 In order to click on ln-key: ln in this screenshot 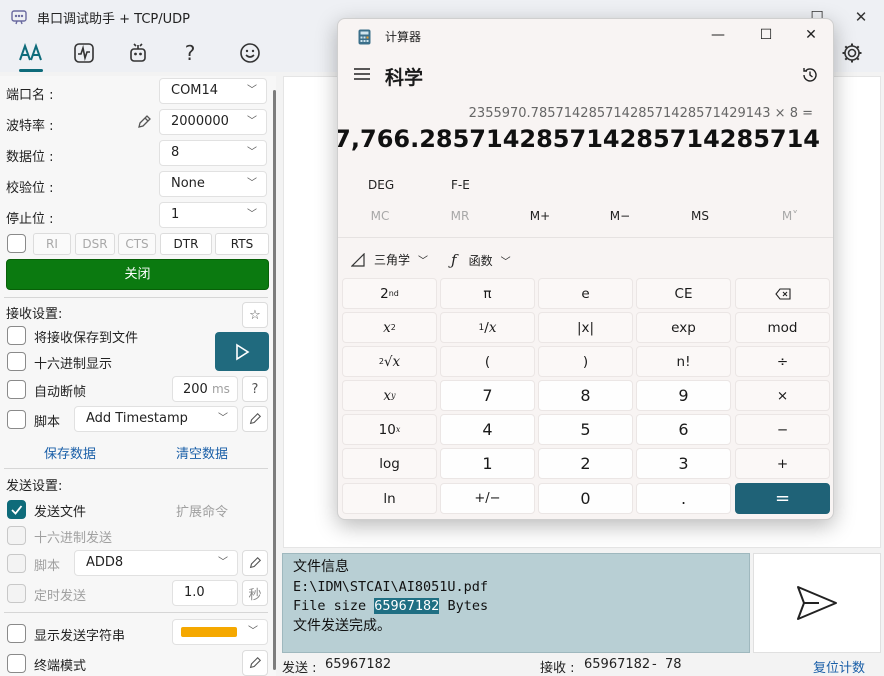, I will do `click(389, 498)`.